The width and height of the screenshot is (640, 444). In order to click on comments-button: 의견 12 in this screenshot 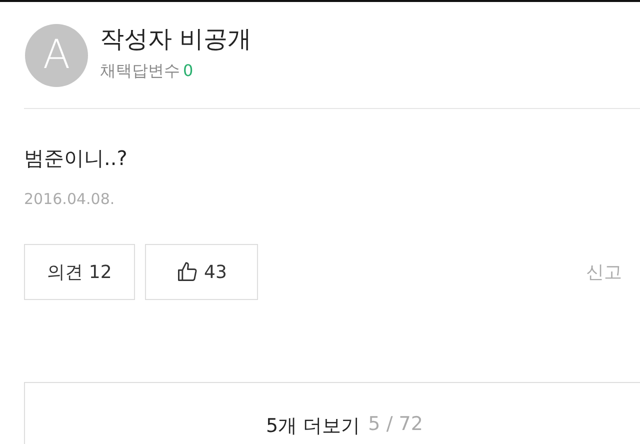, I will do `click(79, 272)`.